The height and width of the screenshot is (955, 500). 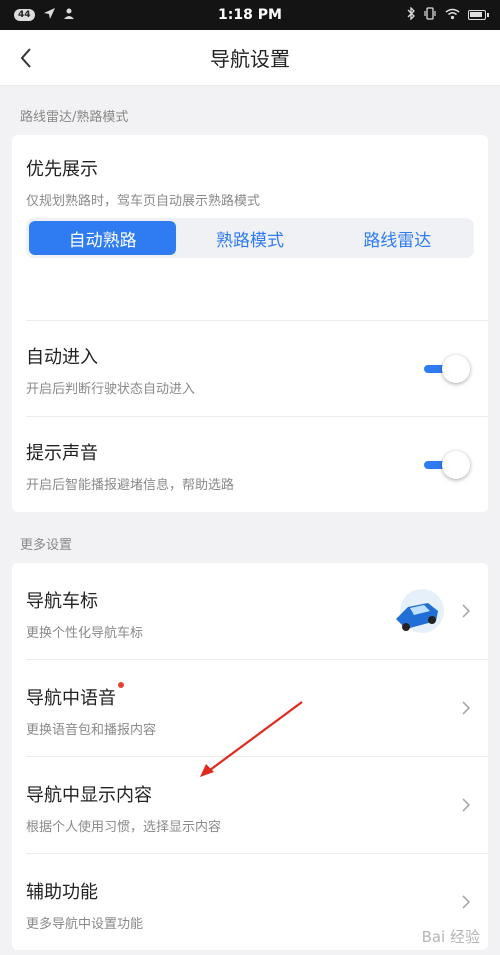 I want to click on status-bar: 44 1:18 PM, so click(x=250, y=15).